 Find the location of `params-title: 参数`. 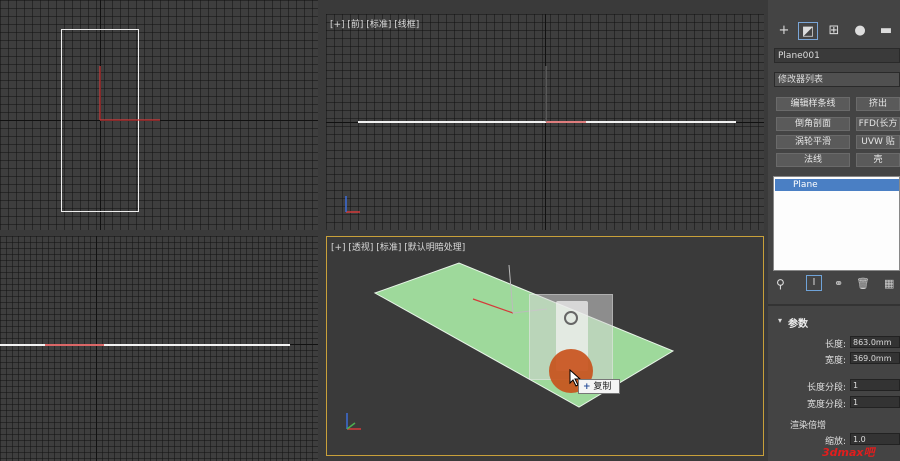

params-title: 参数 is located at coordinates (798, 322).